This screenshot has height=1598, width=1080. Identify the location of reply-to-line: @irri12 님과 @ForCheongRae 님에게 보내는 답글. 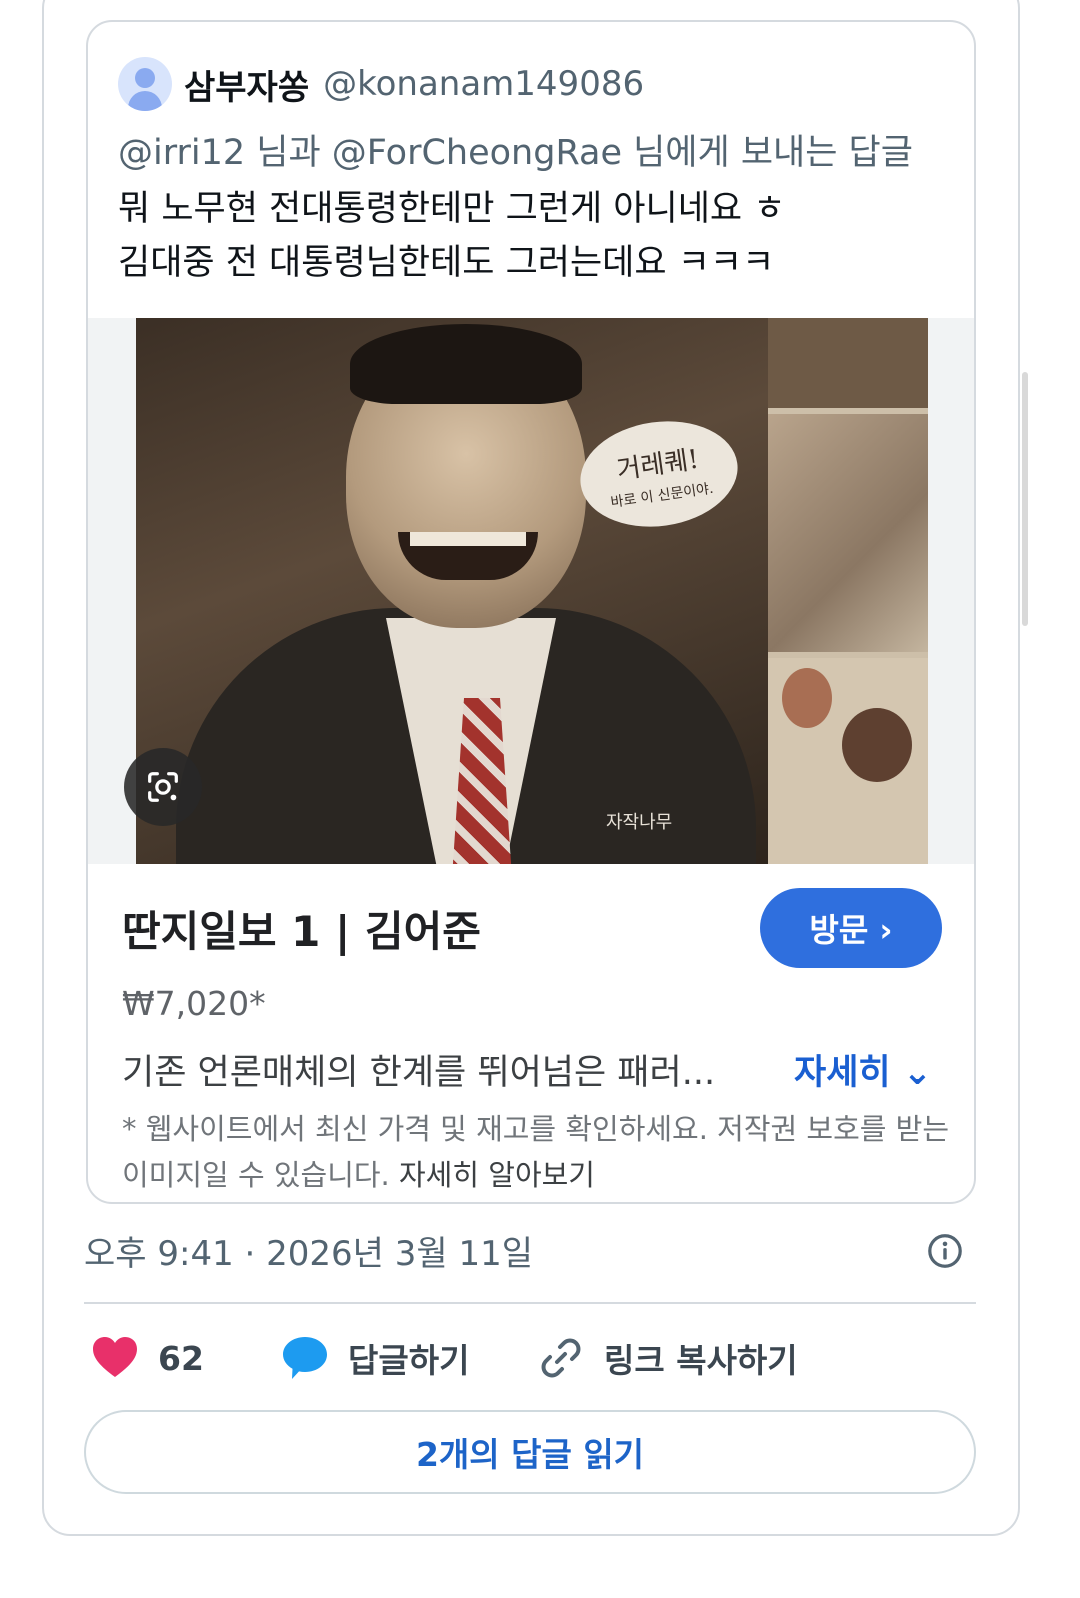
(515, 153).